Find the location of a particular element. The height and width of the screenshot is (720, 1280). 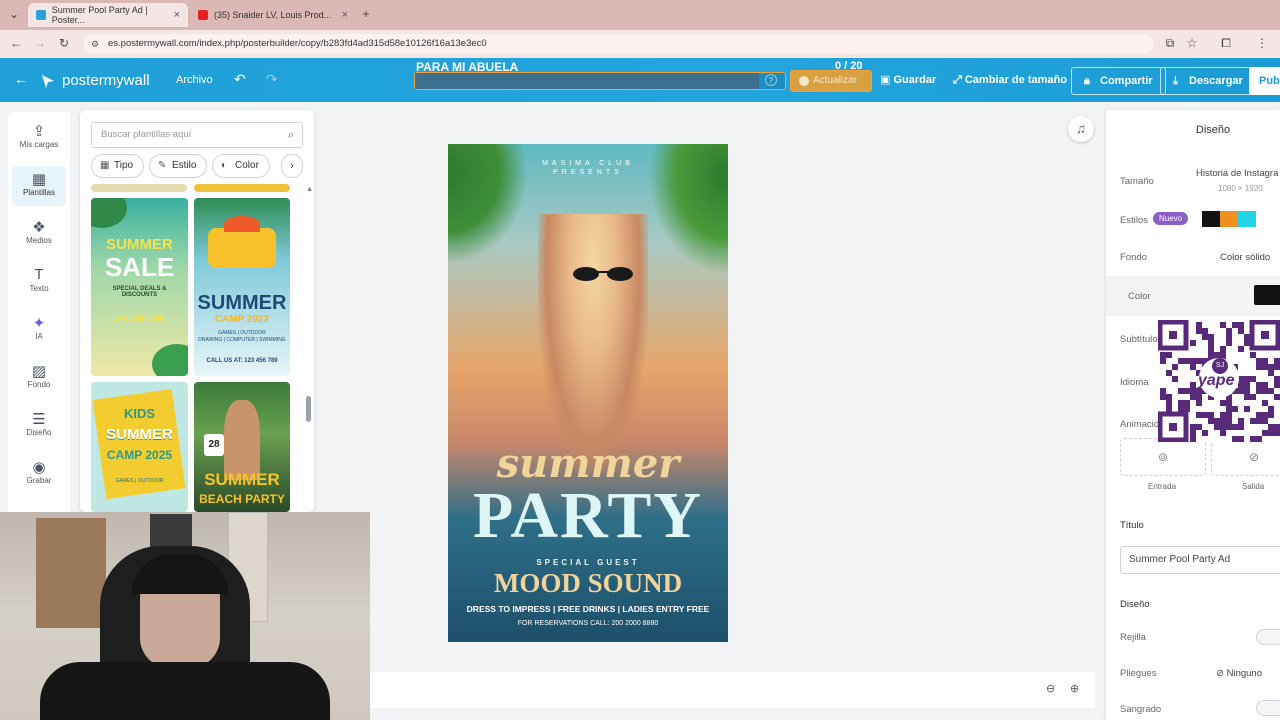

salida-label: Salida is located at coordinates (1253, 486).